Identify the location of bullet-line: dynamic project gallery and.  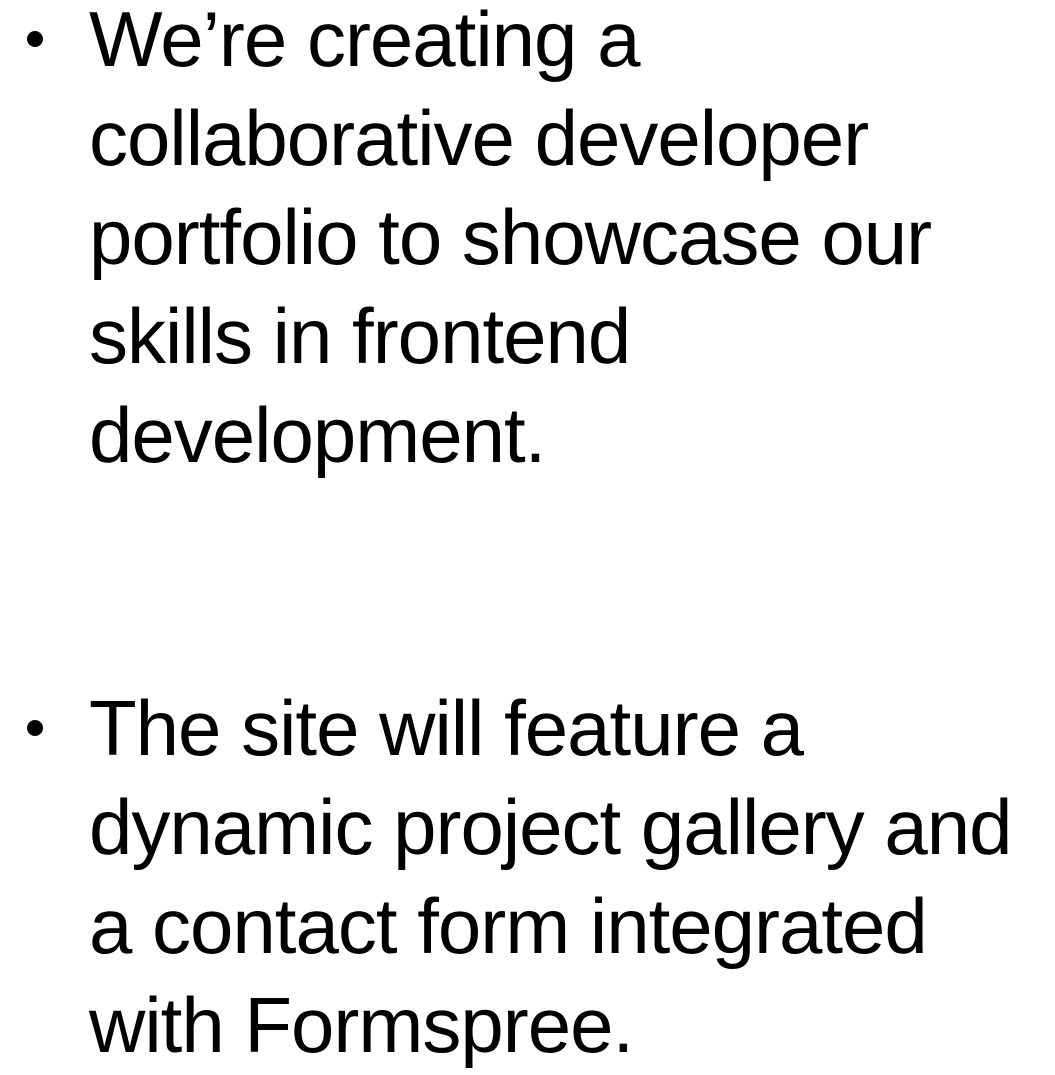
(550, 827).